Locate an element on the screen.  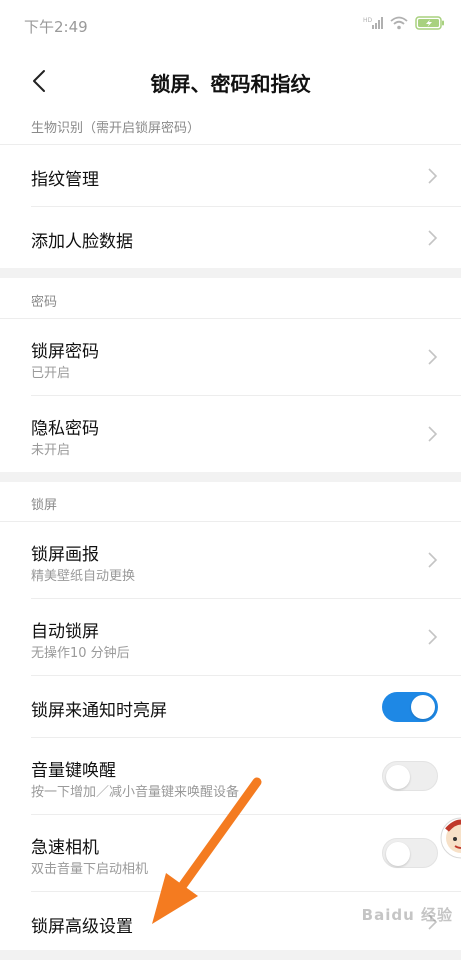
row-label: 自动锁屏 is located at coordinates (65, 632).